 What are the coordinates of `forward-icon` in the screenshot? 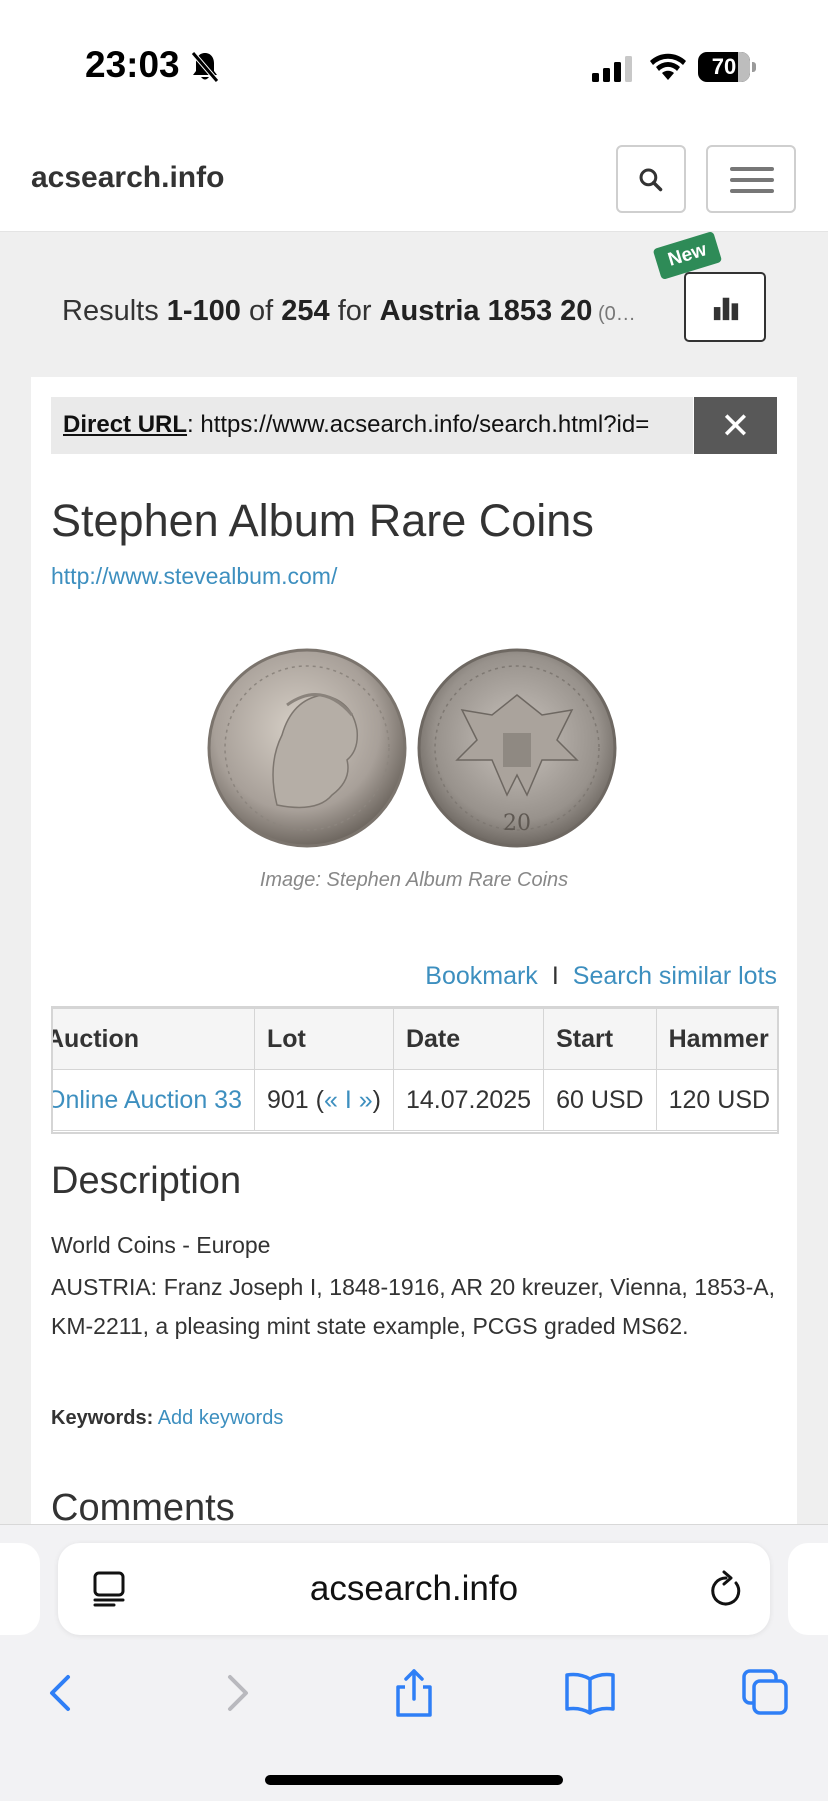 It's located at (238, 1693).